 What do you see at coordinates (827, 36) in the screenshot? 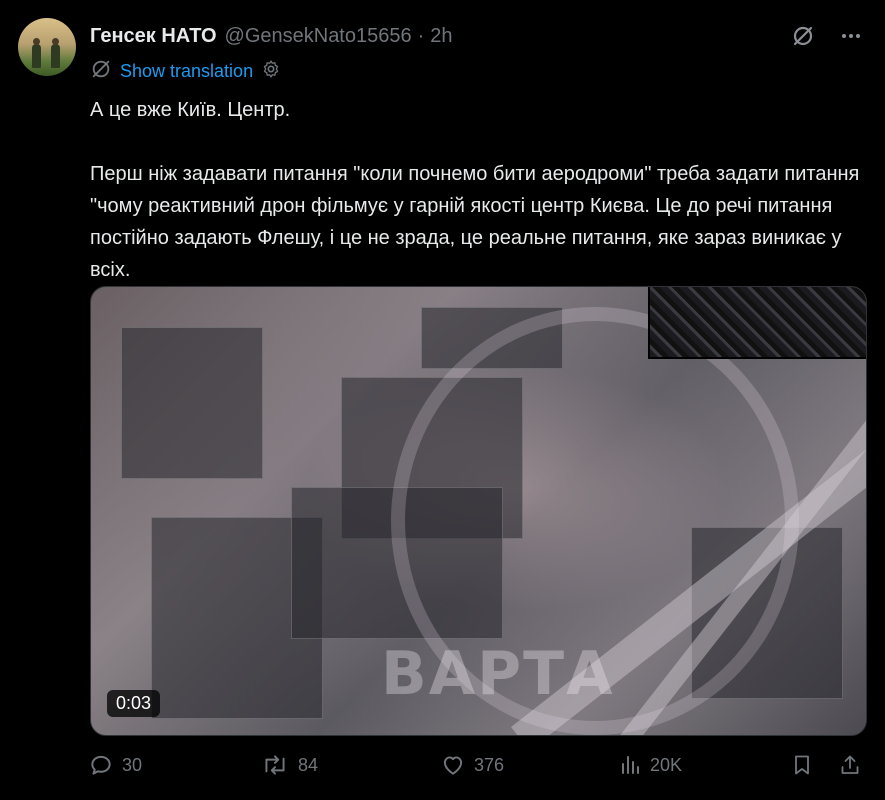
I see `header-icons` at bounding box center [827, 36].